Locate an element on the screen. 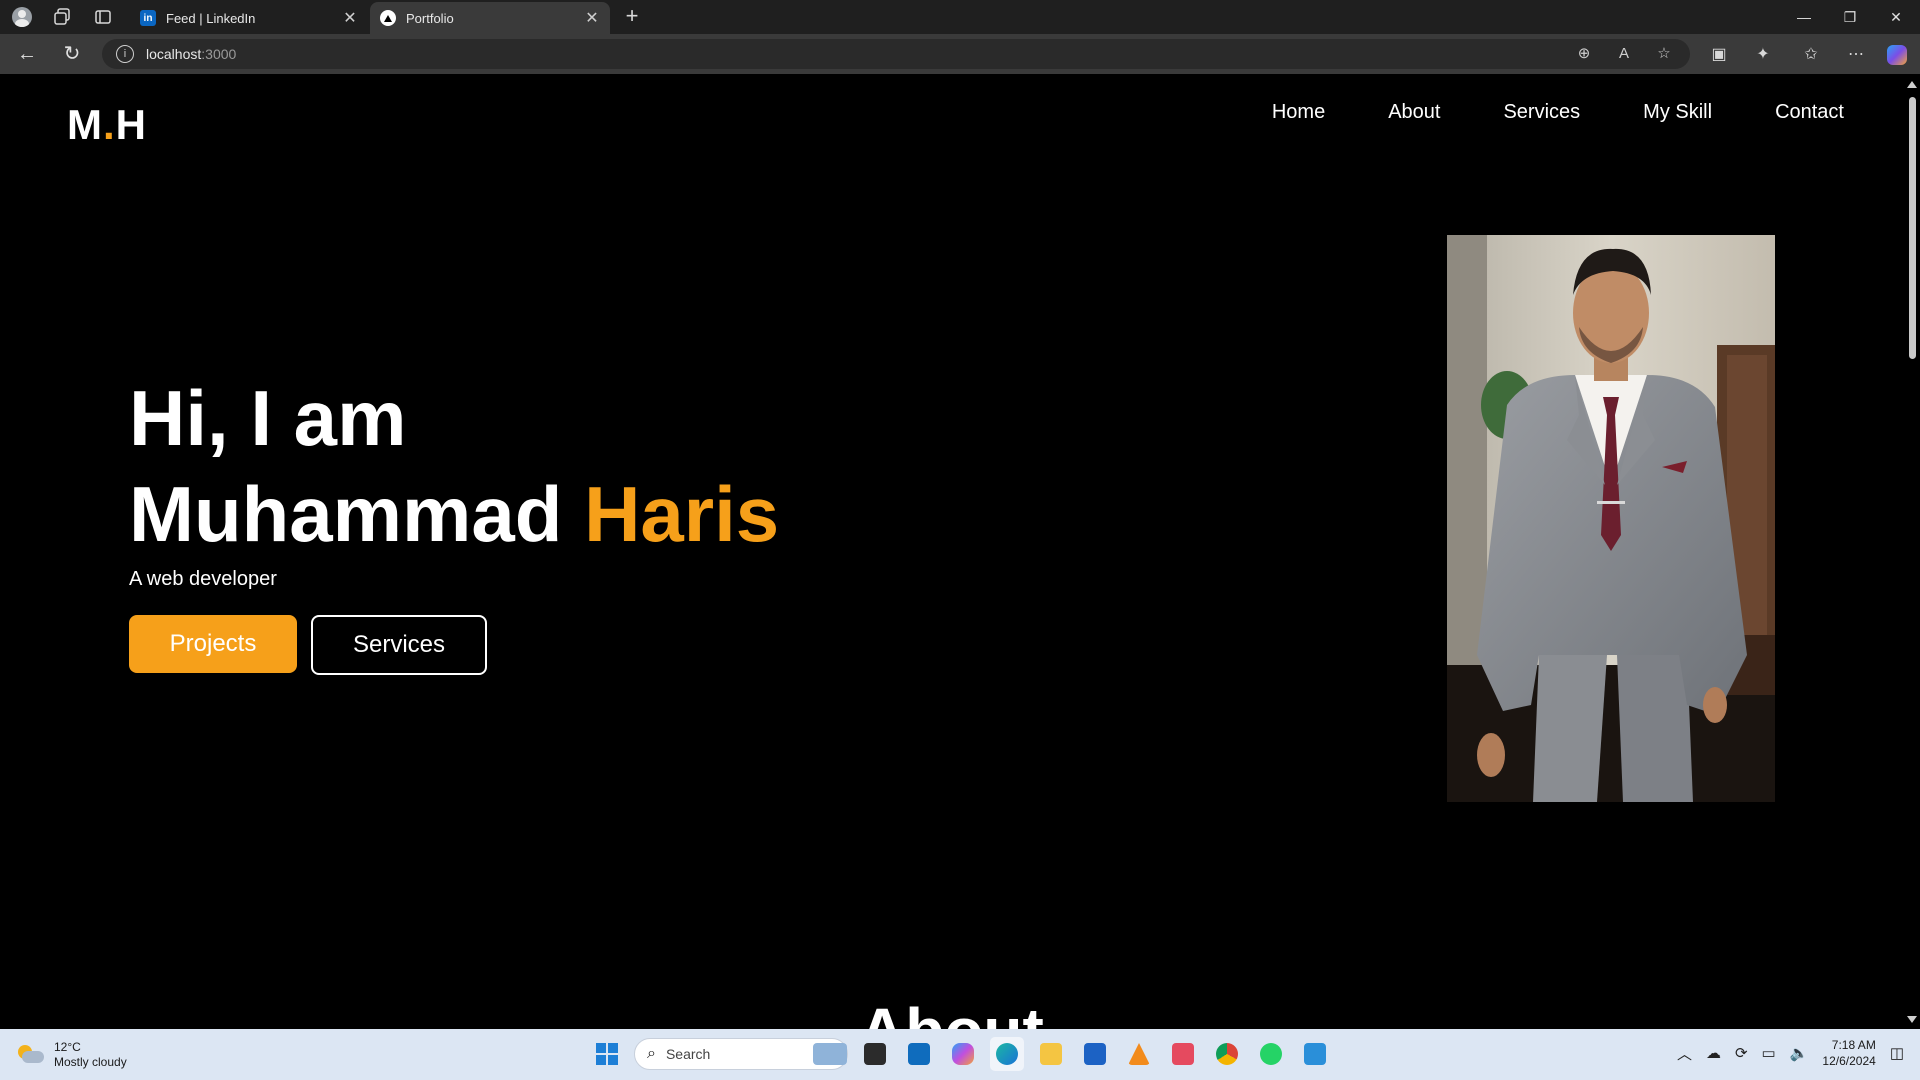 This screenshot has width=1920, height=1080. network-icon: ▭ is located at coordinates (1769, 1053).